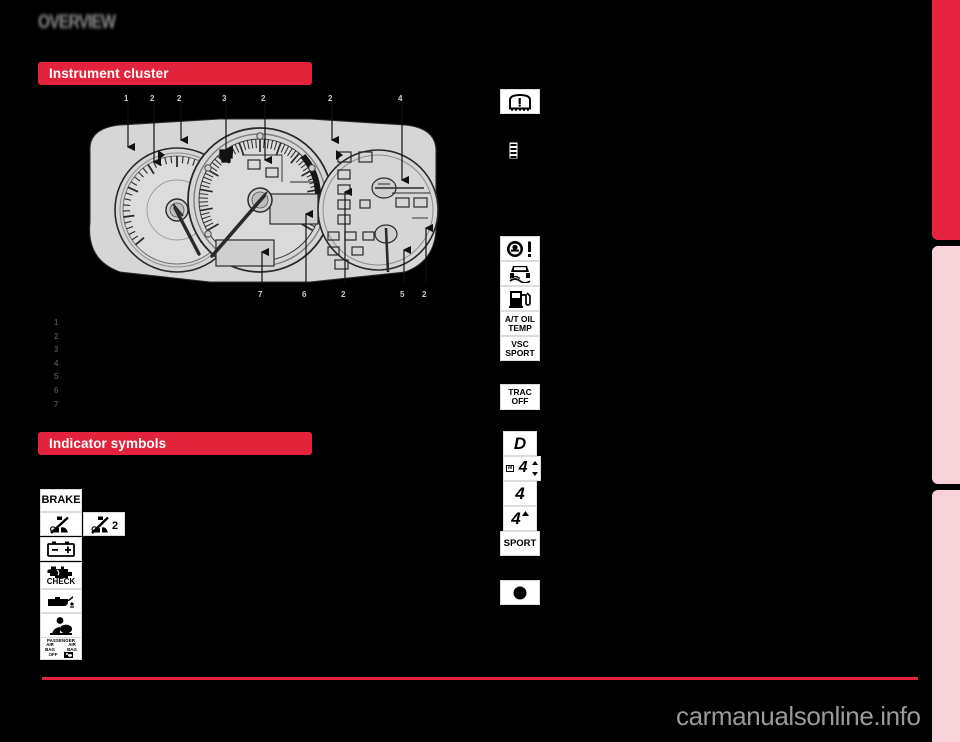  What do you see at coordinates (109, 73) in the screenshot?
I see `section-title: Instrument cluster` at bounding box center [109, 73].